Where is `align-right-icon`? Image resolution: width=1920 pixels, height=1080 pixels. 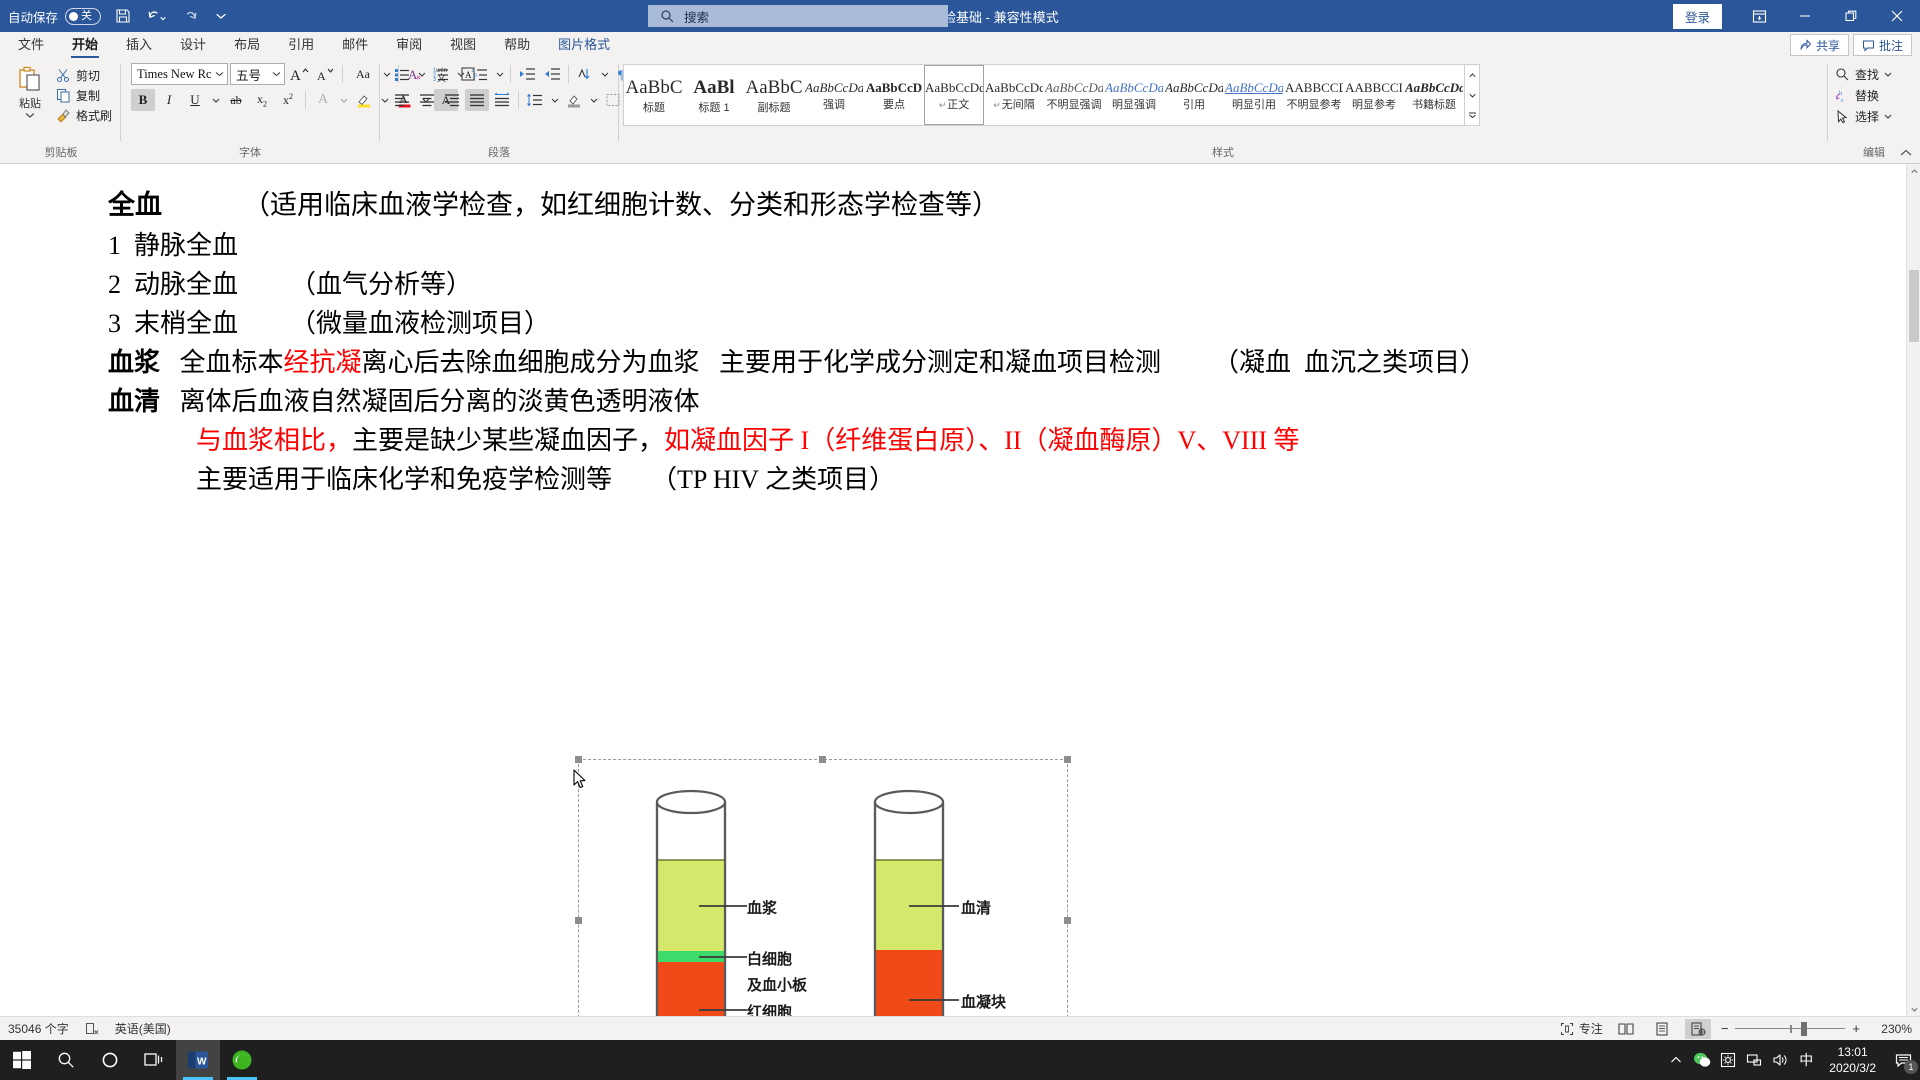
align-right-icon is located at coordinates (452, 100).